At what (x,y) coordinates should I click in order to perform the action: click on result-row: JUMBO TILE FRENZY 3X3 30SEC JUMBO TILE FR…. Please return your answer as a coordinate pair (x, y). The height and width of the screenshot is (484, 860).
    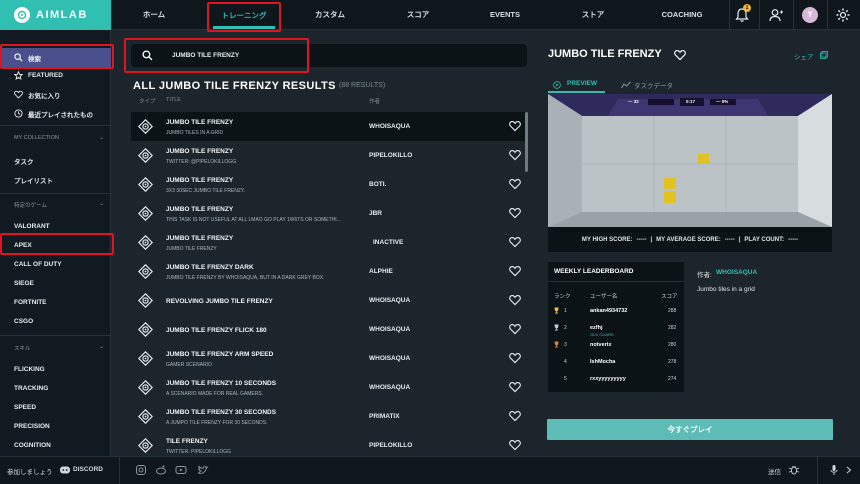
    Looking at the image, I should click on (329, 184).